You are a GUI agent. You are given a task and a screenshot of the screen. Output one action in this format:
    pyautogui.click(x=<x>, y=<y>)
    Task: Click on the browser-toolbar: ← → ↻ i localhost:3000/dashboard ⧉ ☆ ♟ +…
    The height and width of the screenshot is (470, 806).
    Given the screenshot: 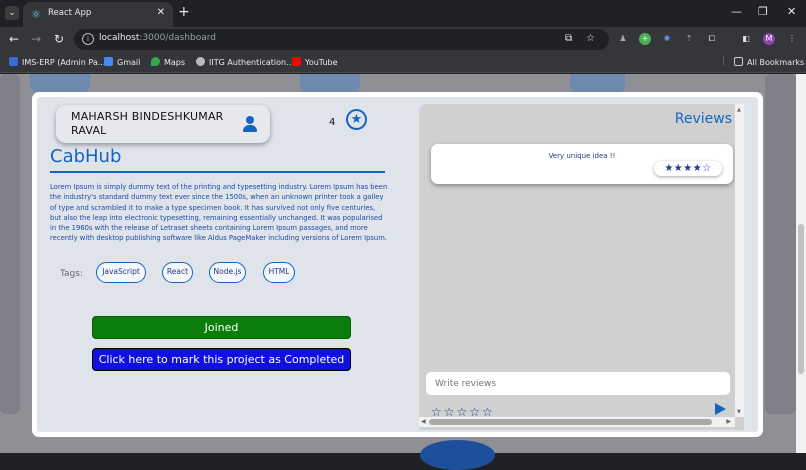 What is the action you would take?
    pyautogui.click(x=403, y=39)
    